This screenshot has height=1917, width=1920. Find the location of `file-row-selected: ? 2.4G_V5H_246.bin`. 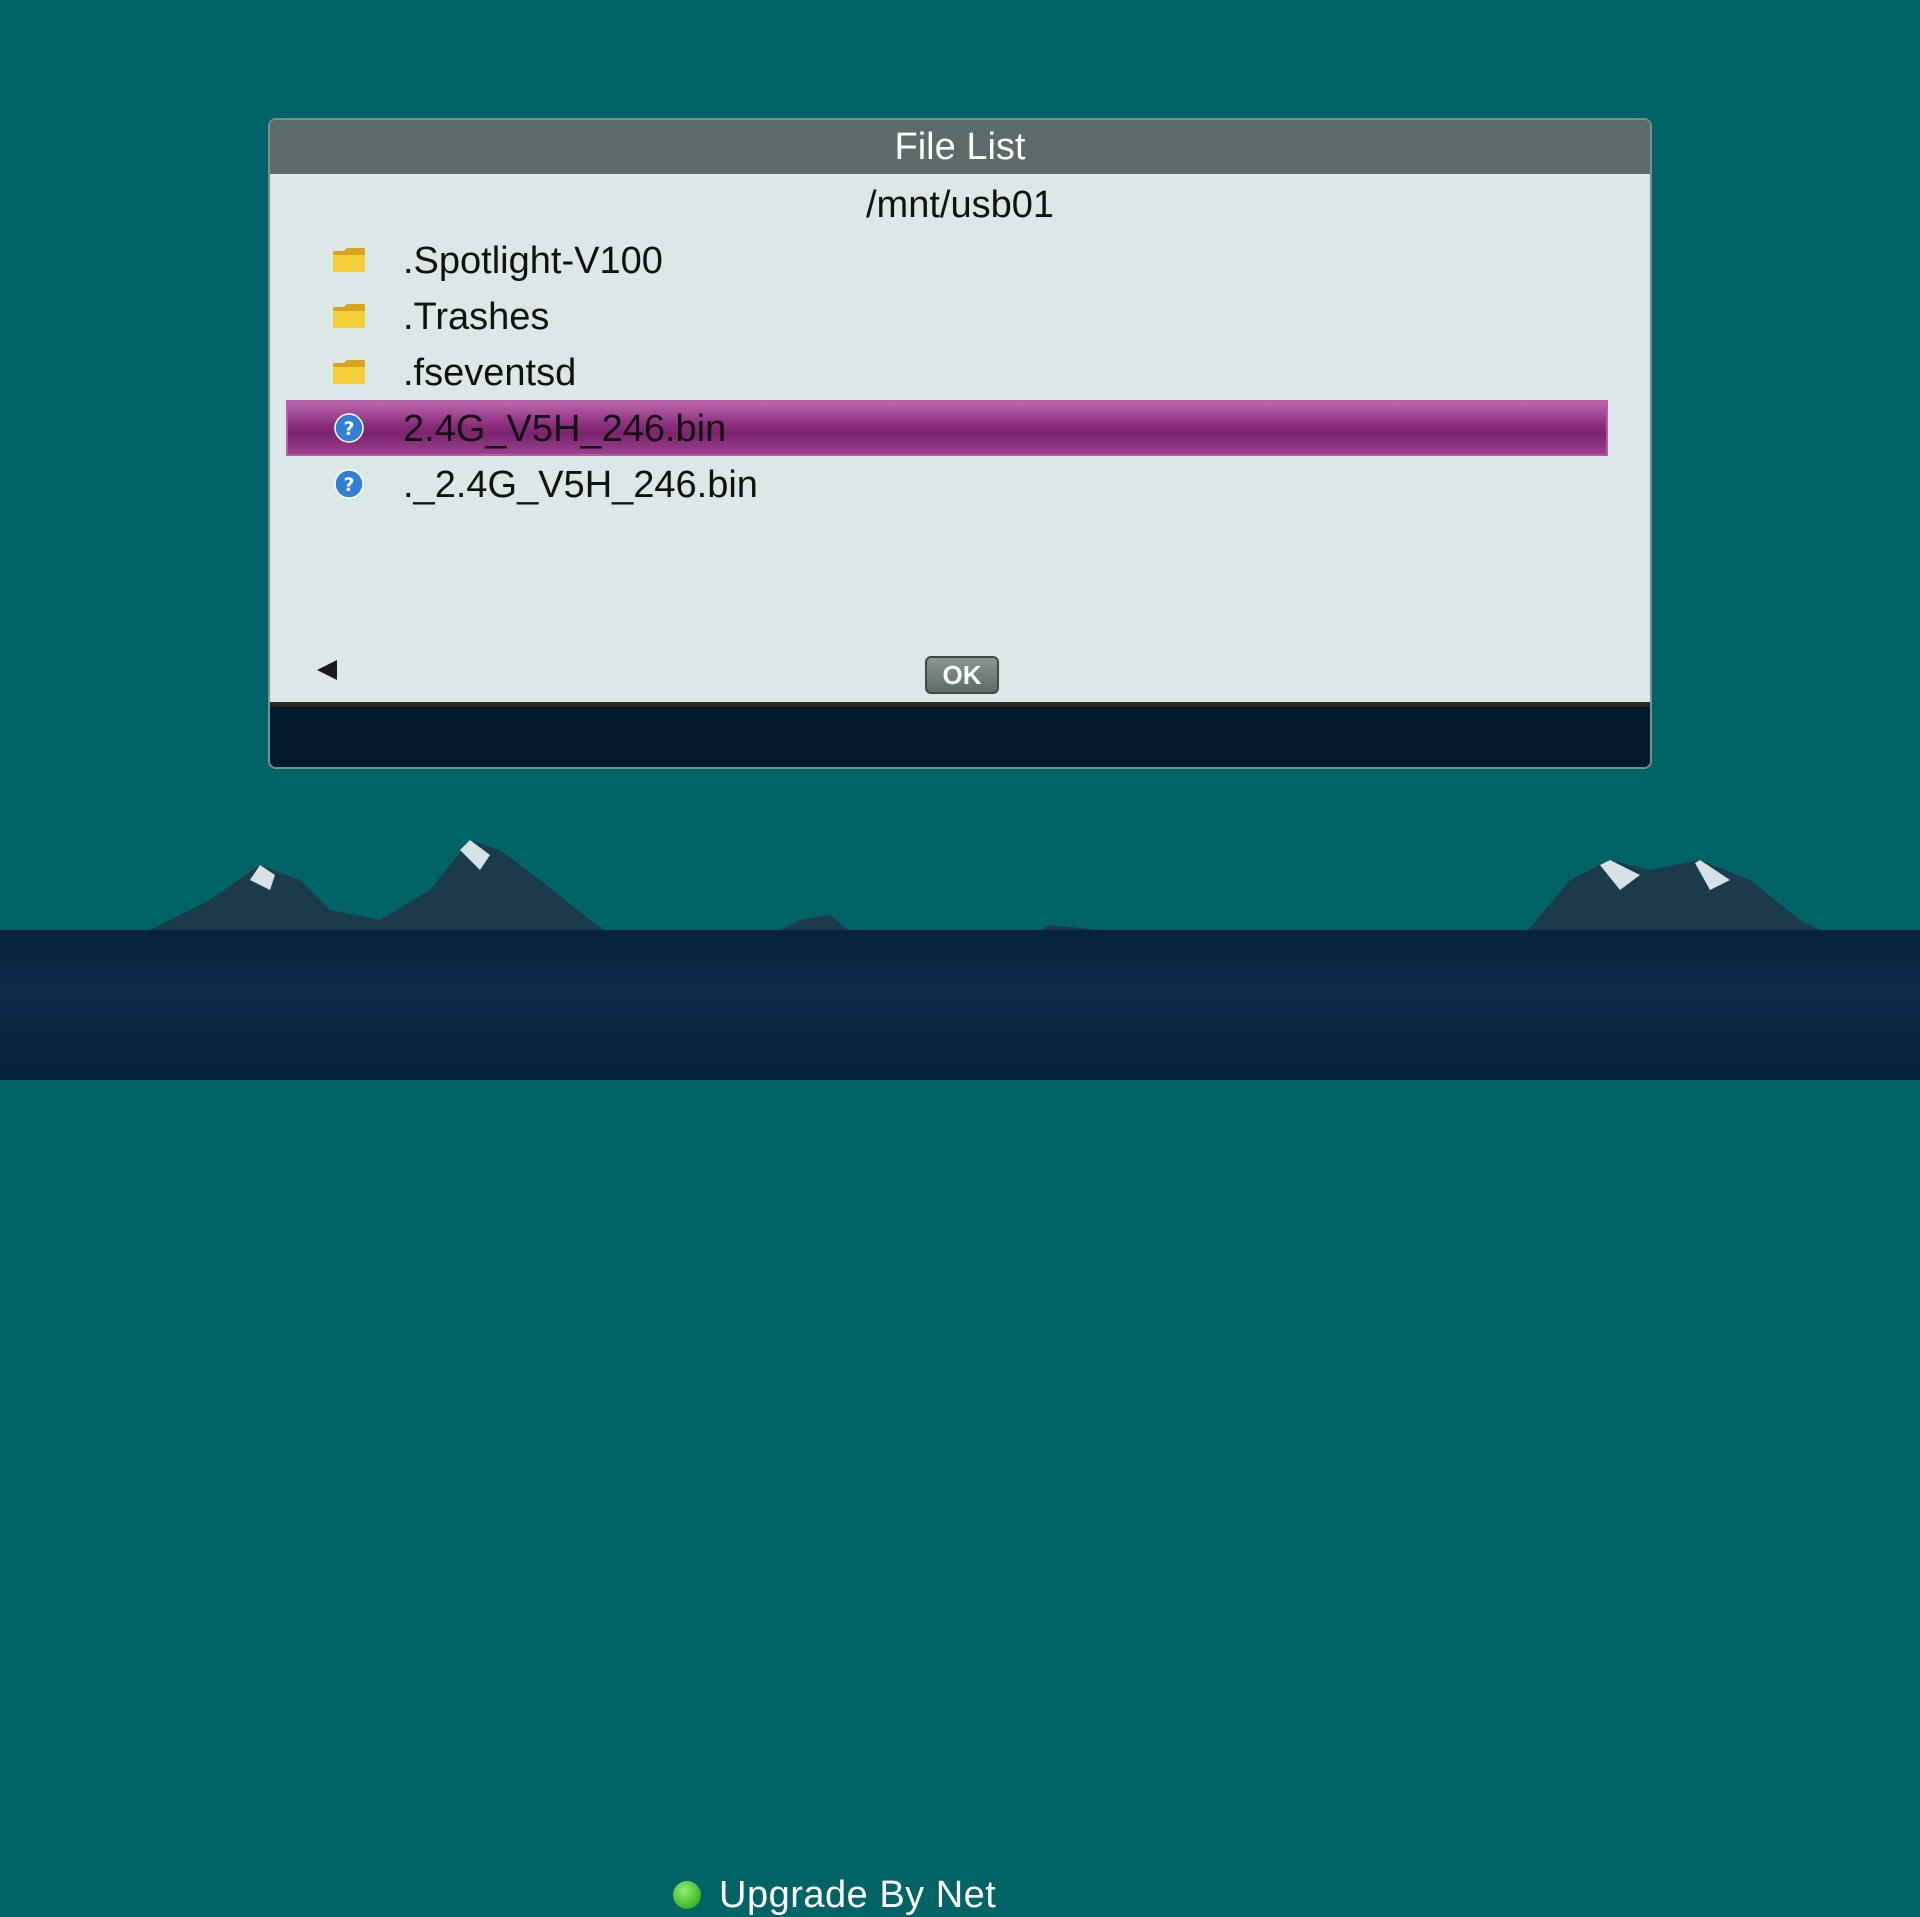

file-row-selected: ? 2.4G_V5H_246.bin is located at coordinates (947, 428).